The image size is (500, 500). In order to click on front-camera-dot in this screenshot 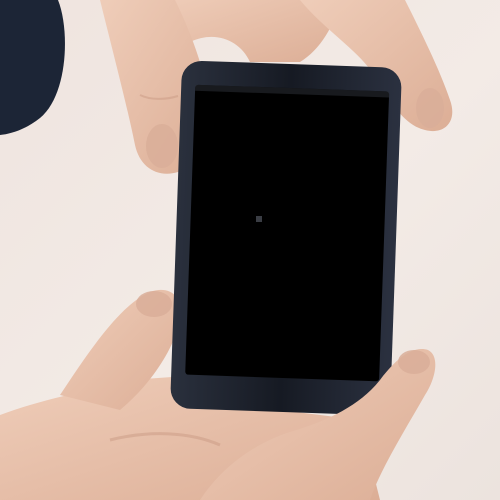, I will do `click(259, 219)`.